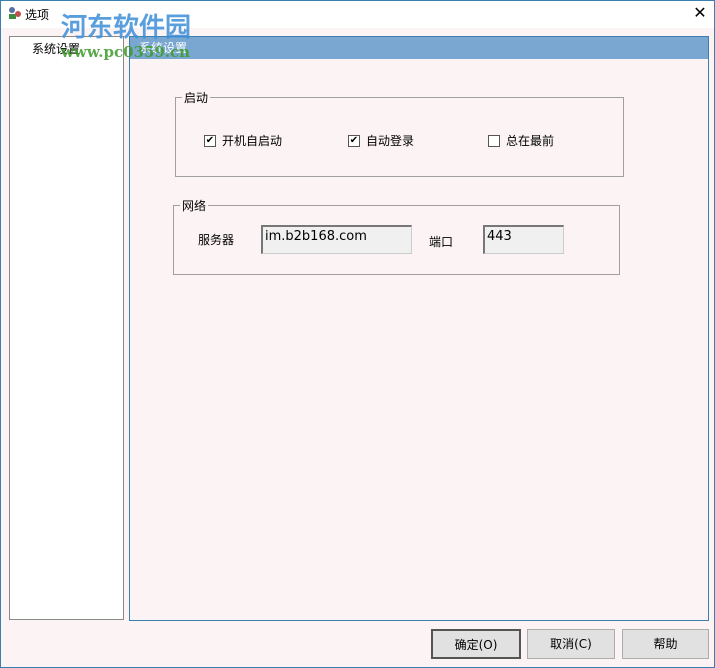 Image resolution: width=715 pixels, height=668 pixels. I want to click on autologin-checkbox: ✔ 自动登录, so click(381, 140).